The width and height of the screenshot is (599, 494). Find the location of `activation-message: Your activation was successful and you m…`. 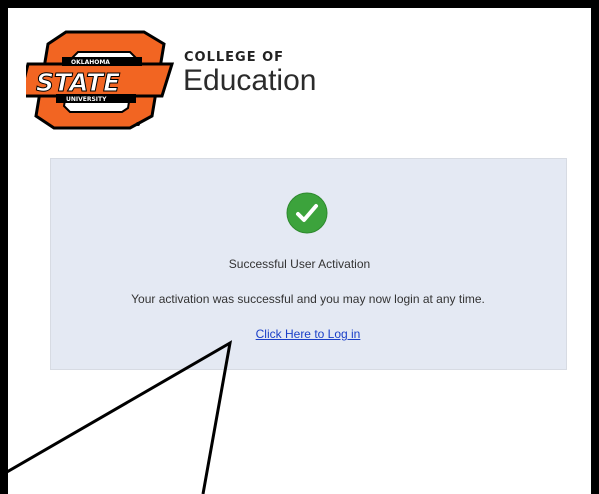

activation-message: Your activation was successful and you m… is located at coordinates (308, 299).